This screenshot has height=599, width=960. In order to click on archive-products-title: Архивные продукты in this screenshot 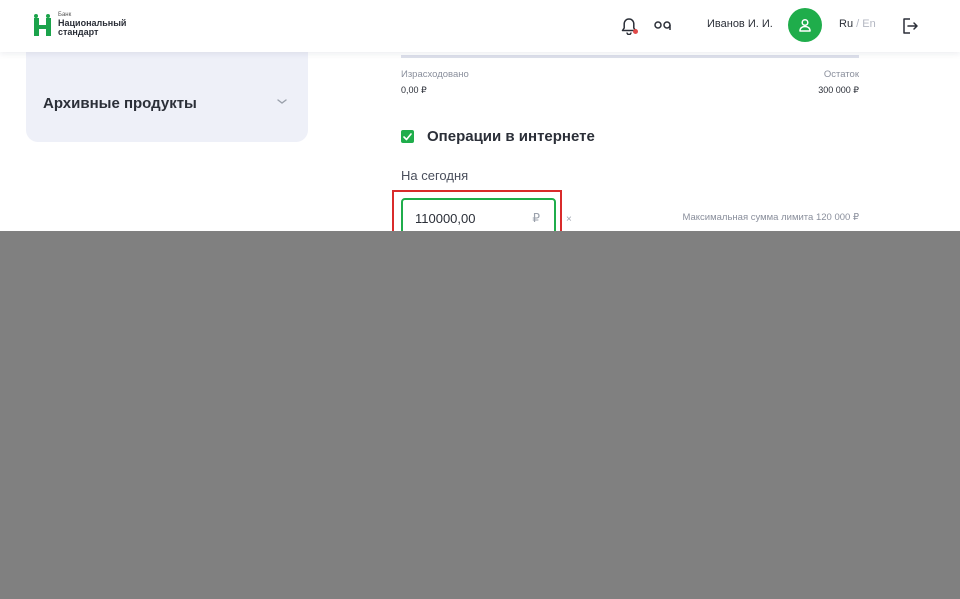, I will do `click(120, 103)`.